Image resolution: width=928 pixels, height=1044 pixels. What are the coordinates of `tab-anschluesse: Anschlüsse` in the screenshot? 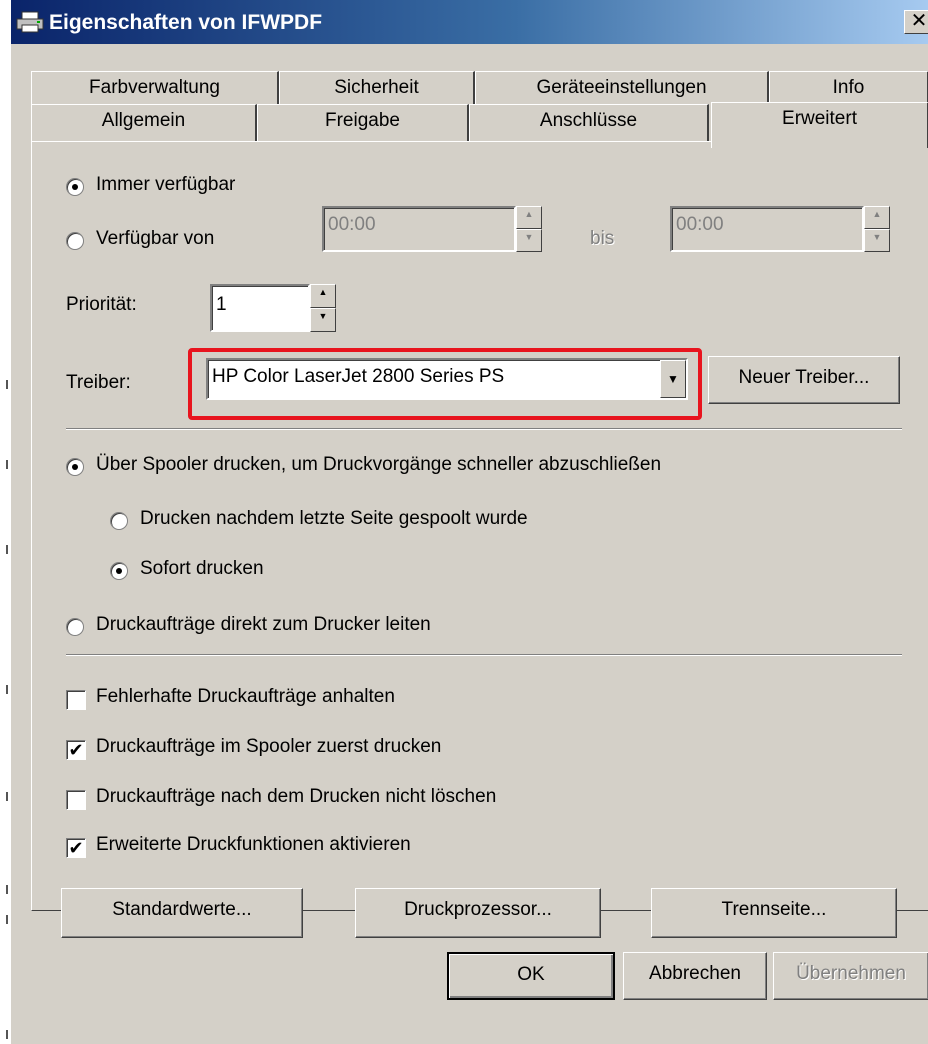 It's located at (589, 123).